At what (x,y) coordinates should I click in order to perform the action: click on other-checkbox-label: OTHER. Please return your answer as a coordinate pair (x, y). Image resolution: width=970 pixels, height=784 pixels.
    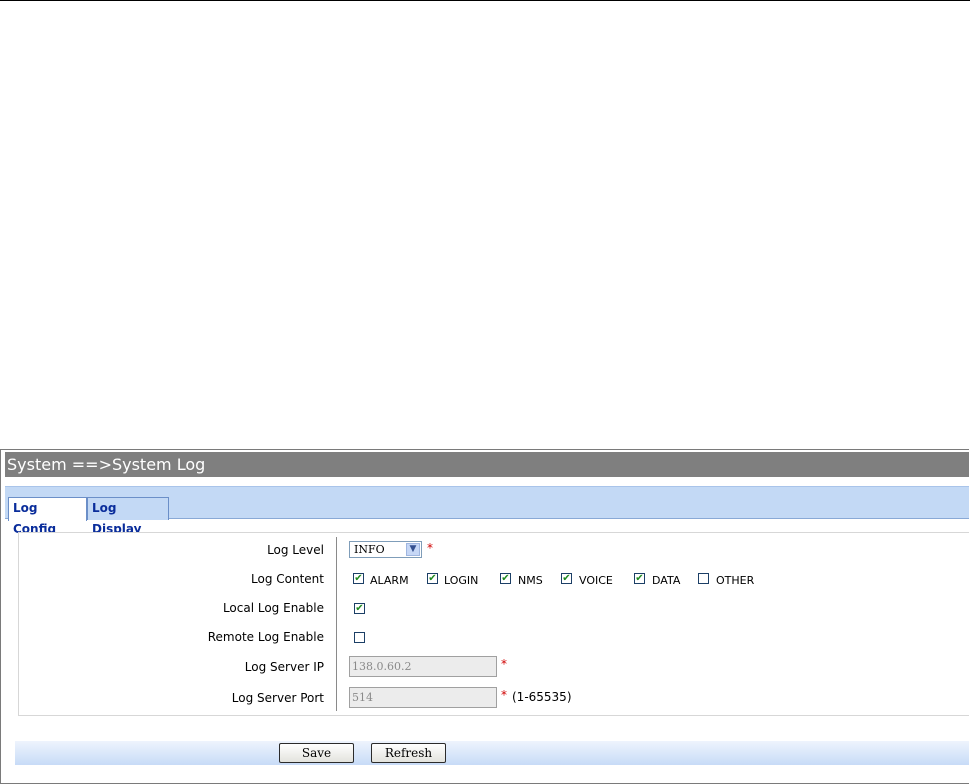
    Looking at the image, I should click on (735, 580).